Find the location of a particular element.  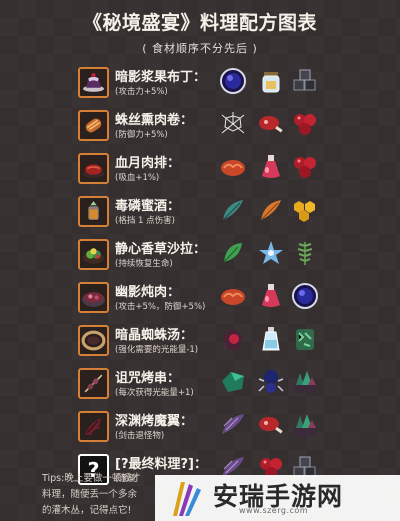

dish-effect: (持续恢复生命) is located at coordinates (144, 264).